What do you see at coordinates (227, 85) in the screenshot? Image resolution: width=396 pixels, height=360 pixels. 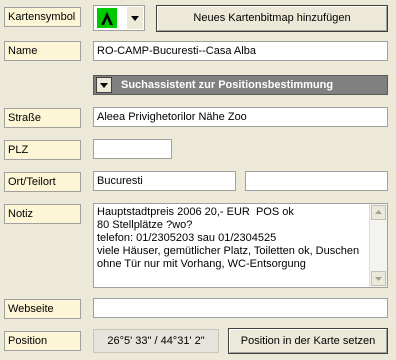 I see `search-assistant-label: Suchassistent zur Positionsbestimmung` at bounding box center [227, 85].